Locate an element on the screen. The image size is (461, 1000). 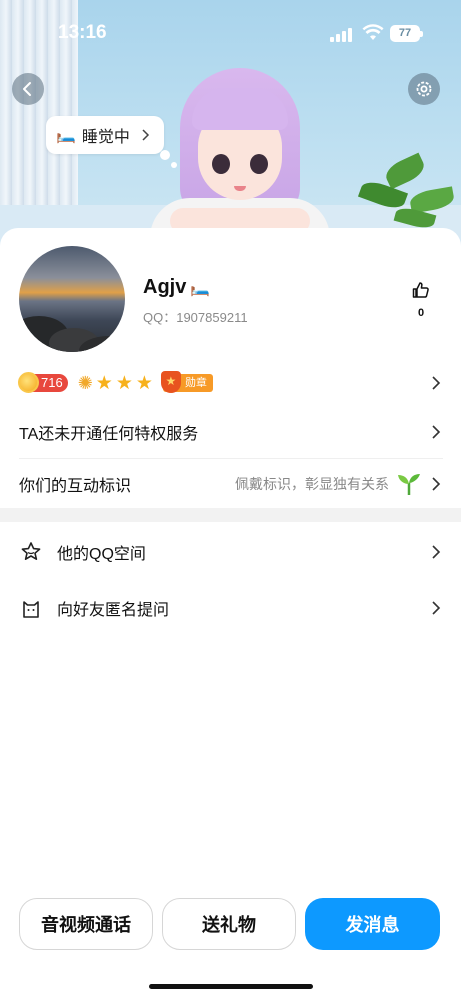
plant-leaf is located at coordinates (405, 171).